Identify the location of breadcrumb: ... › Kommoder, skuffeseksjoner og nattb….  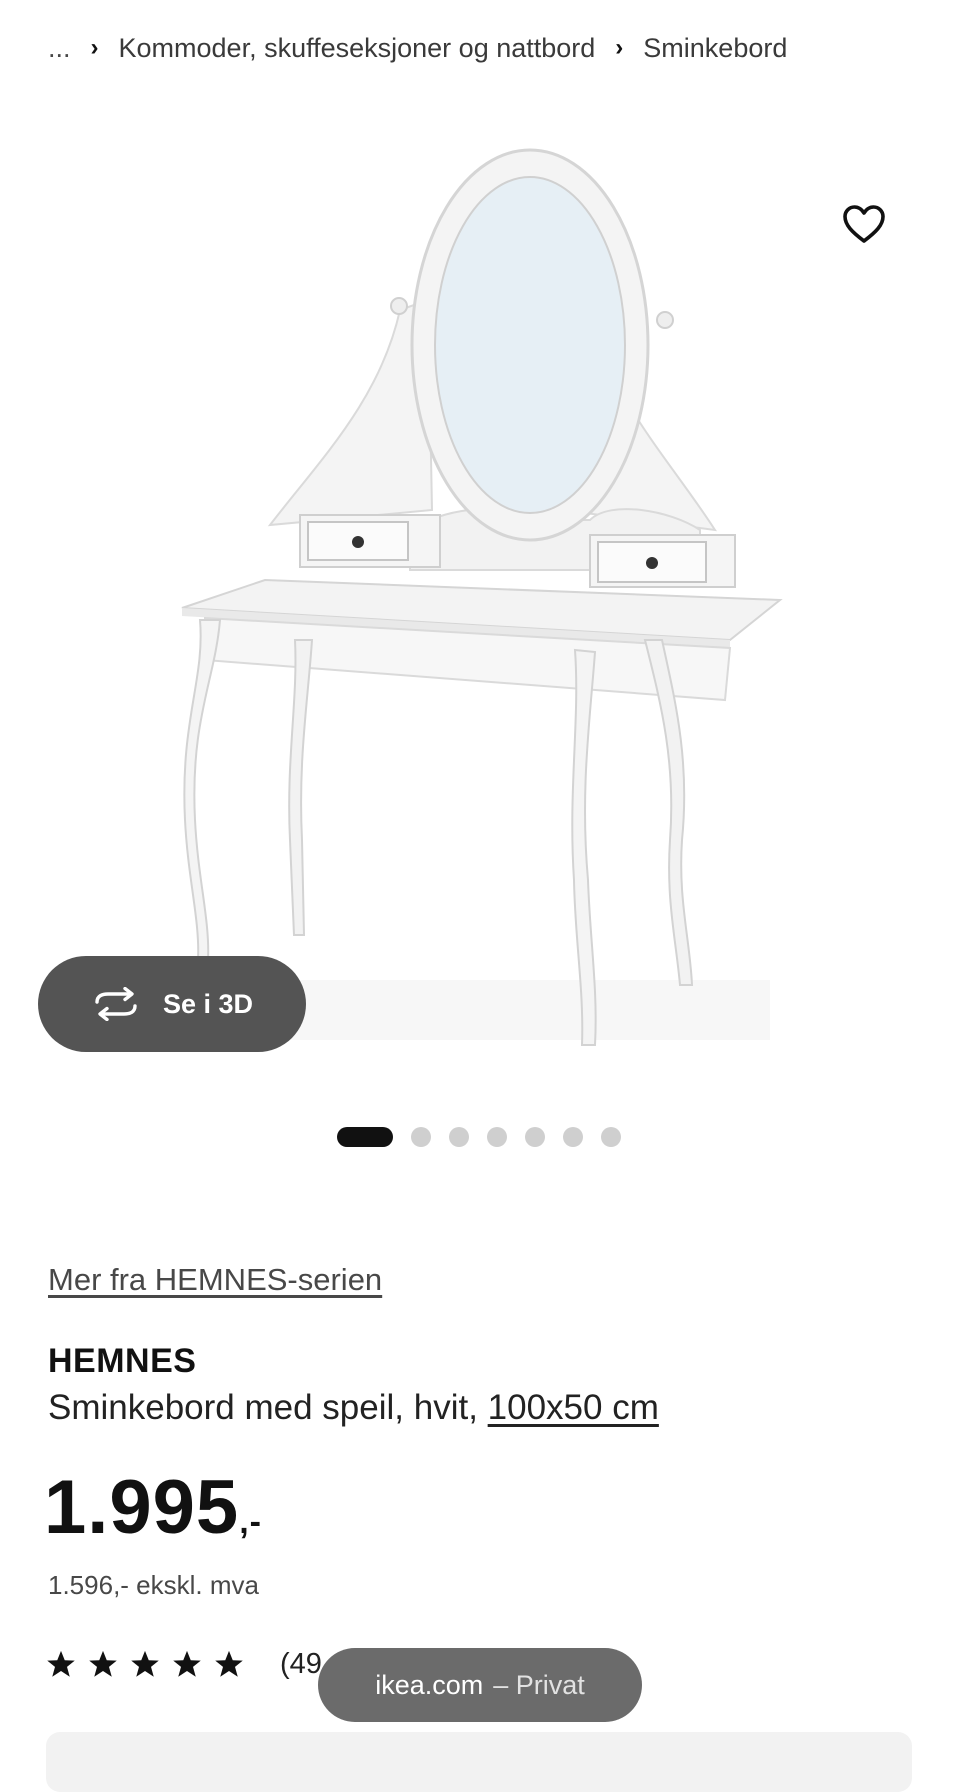
(417, 48).